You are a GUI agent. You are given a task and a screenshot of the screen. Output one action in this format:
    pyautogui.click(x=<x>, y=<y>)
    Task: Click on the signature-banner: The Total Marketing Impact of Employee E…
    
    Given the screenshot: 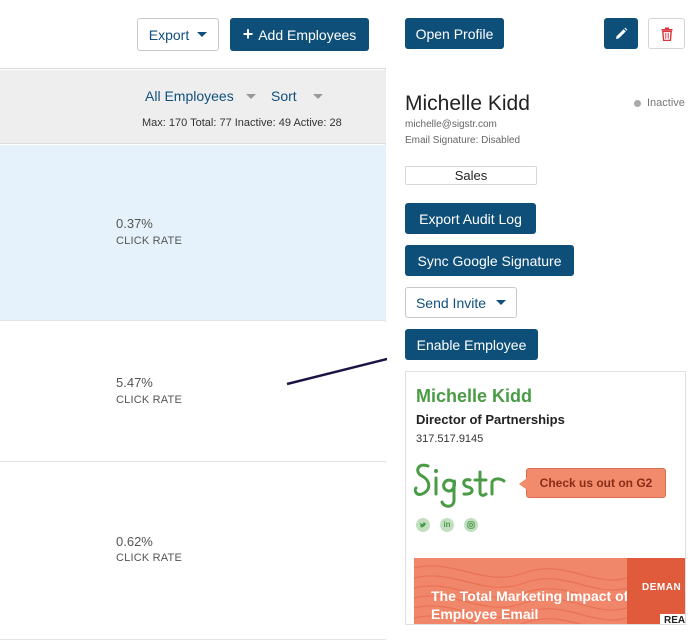 What is the action you would take?
    pyautogui.click(x=549, y=591)
    